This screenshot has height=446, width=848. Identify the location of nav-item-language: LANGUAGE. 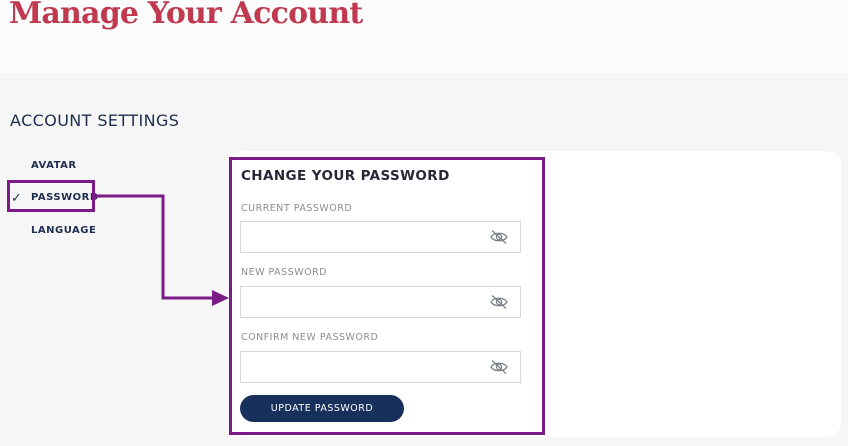
(63, 230).